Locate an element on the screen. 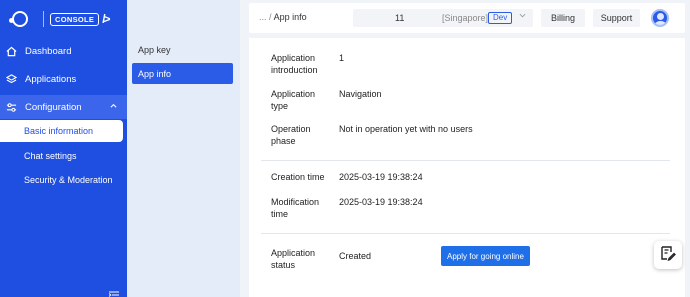 The image size is (690, 297). sliders-icon is located at coordinates (11, 107).